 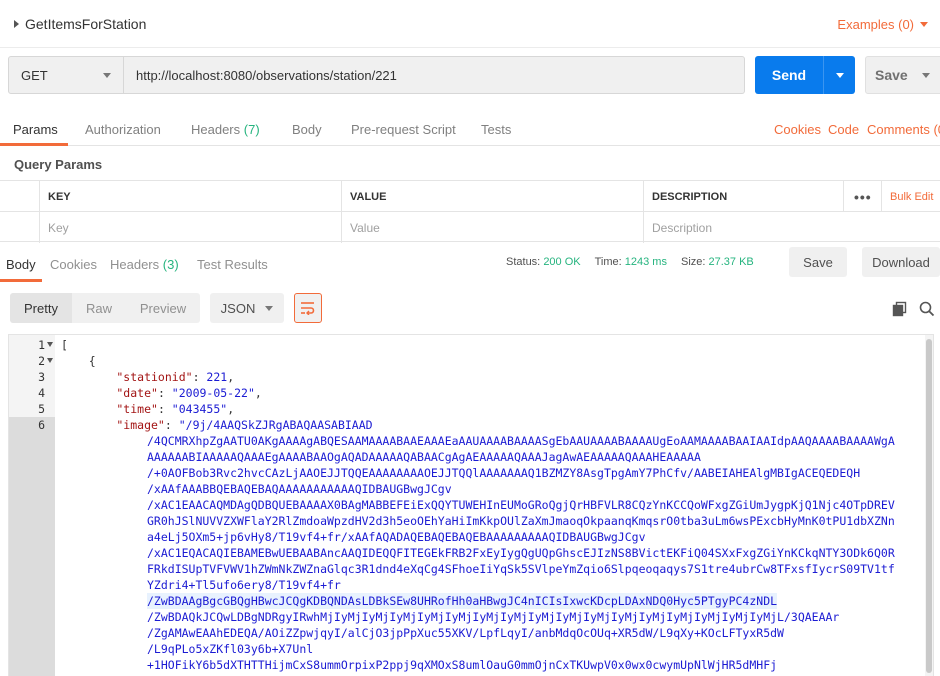 What do you see at coordinates (20, 196) in the screenshot?
I see `header-checkbox-cell` at bounding box center [20, 196].